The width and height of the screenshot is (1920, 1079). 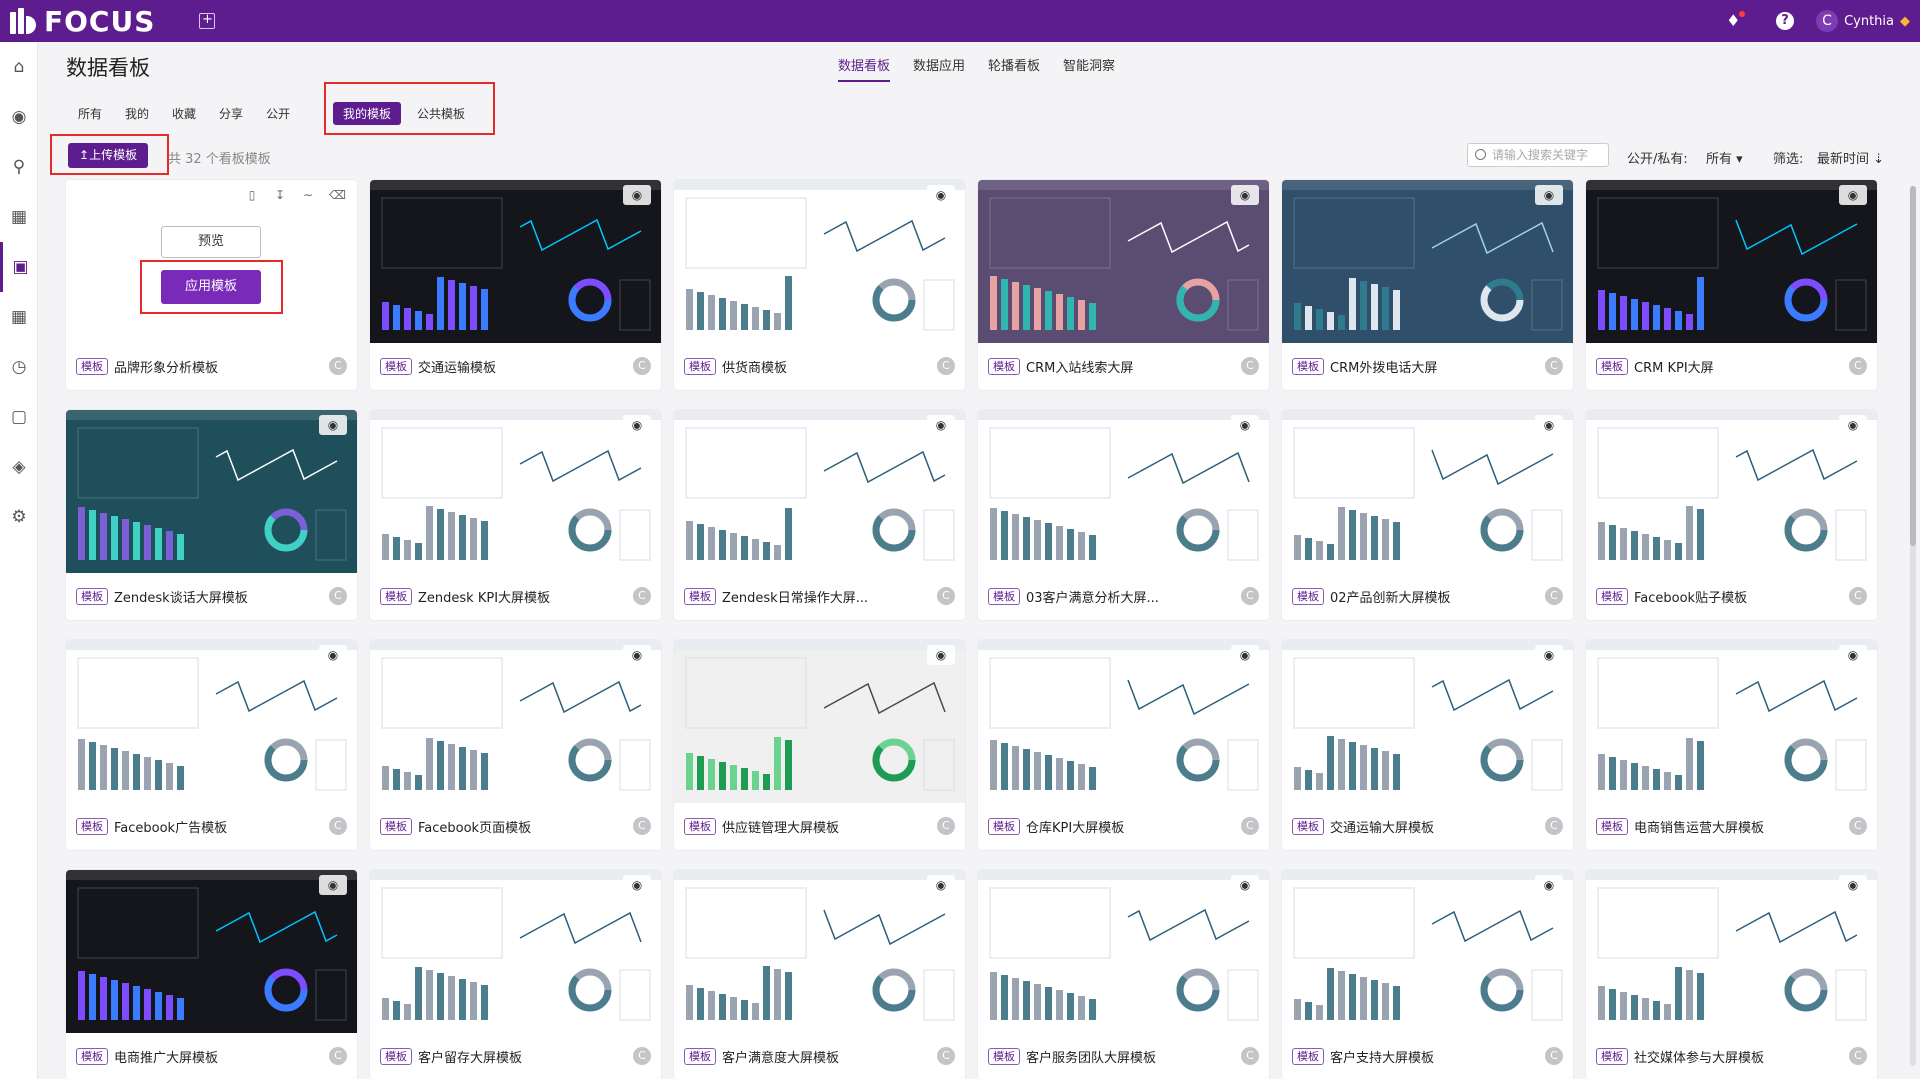 What do you see at coordinates (108, 155) in the screenshot?
I see `upload-template-button: ↥上传模板` at bounding box center [108, 155].